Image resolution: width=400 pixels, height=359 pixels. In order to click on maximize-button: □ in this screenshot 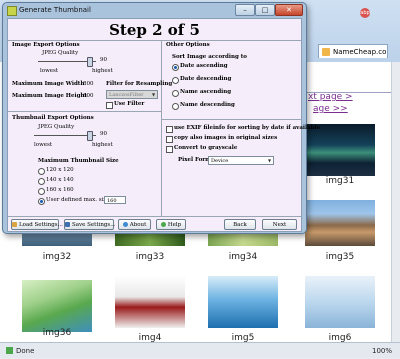, I will do `click(265, 10)`.